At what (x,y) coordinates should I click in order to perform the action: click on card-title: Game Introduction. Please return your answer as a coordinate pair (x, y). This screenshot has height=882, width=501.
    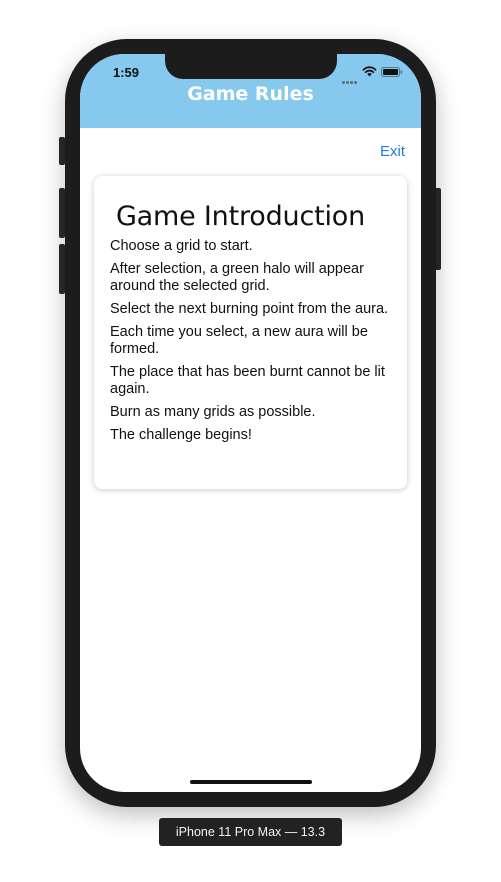
    Looking at the image, I should click on (240, 216).